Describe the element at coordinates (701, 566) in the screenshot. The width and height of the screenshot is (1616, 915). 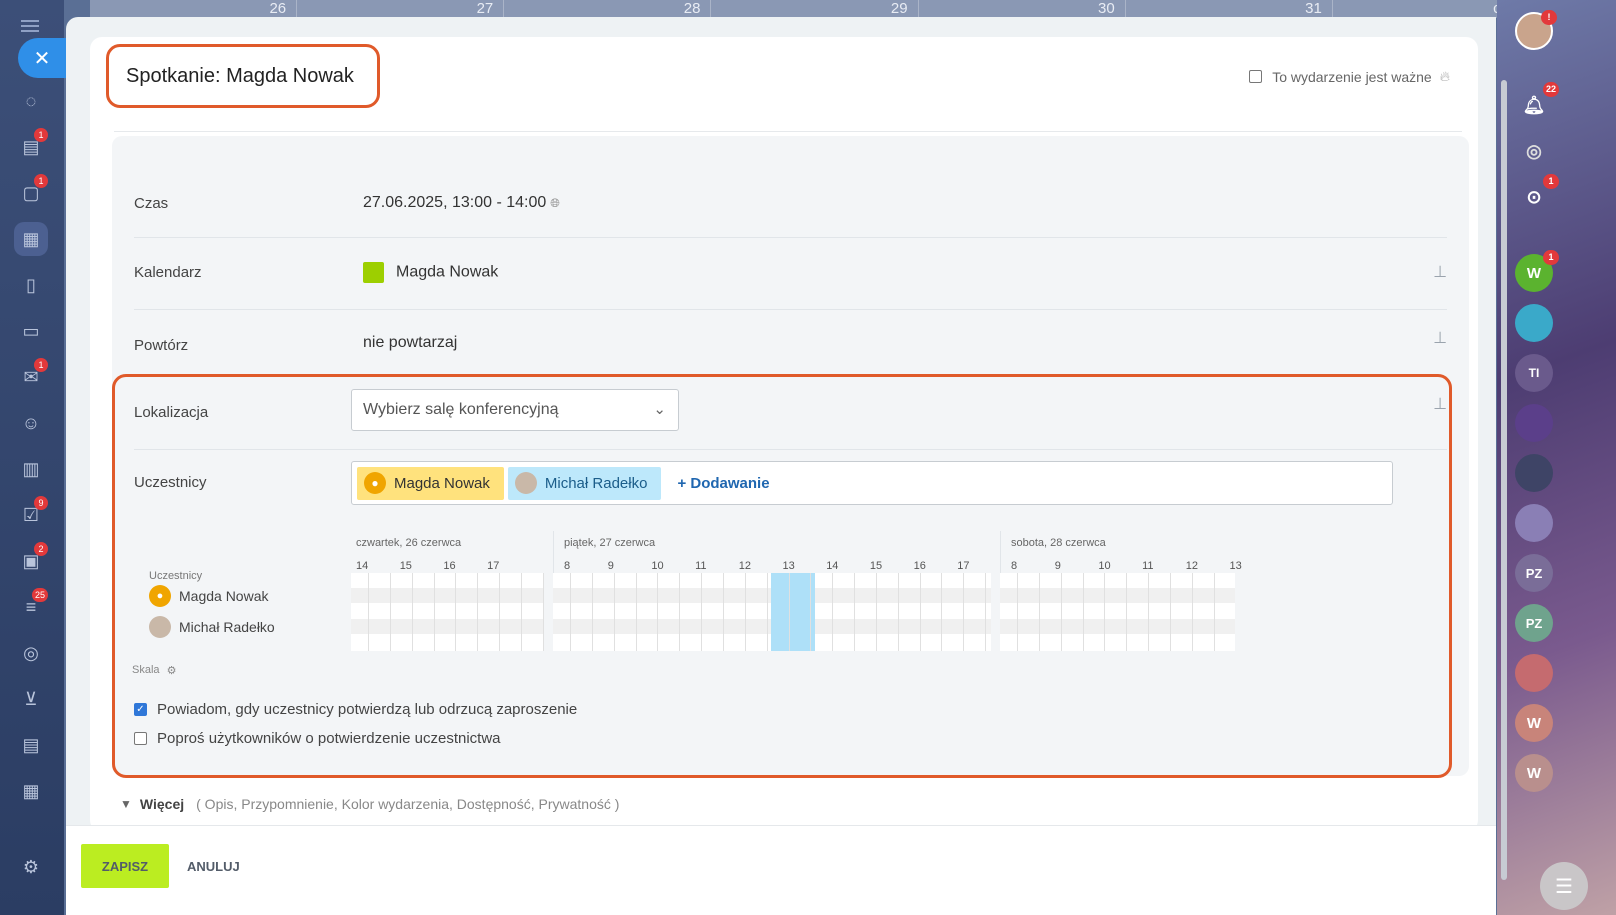
I see `timeline-hour-label: 11` at that location.